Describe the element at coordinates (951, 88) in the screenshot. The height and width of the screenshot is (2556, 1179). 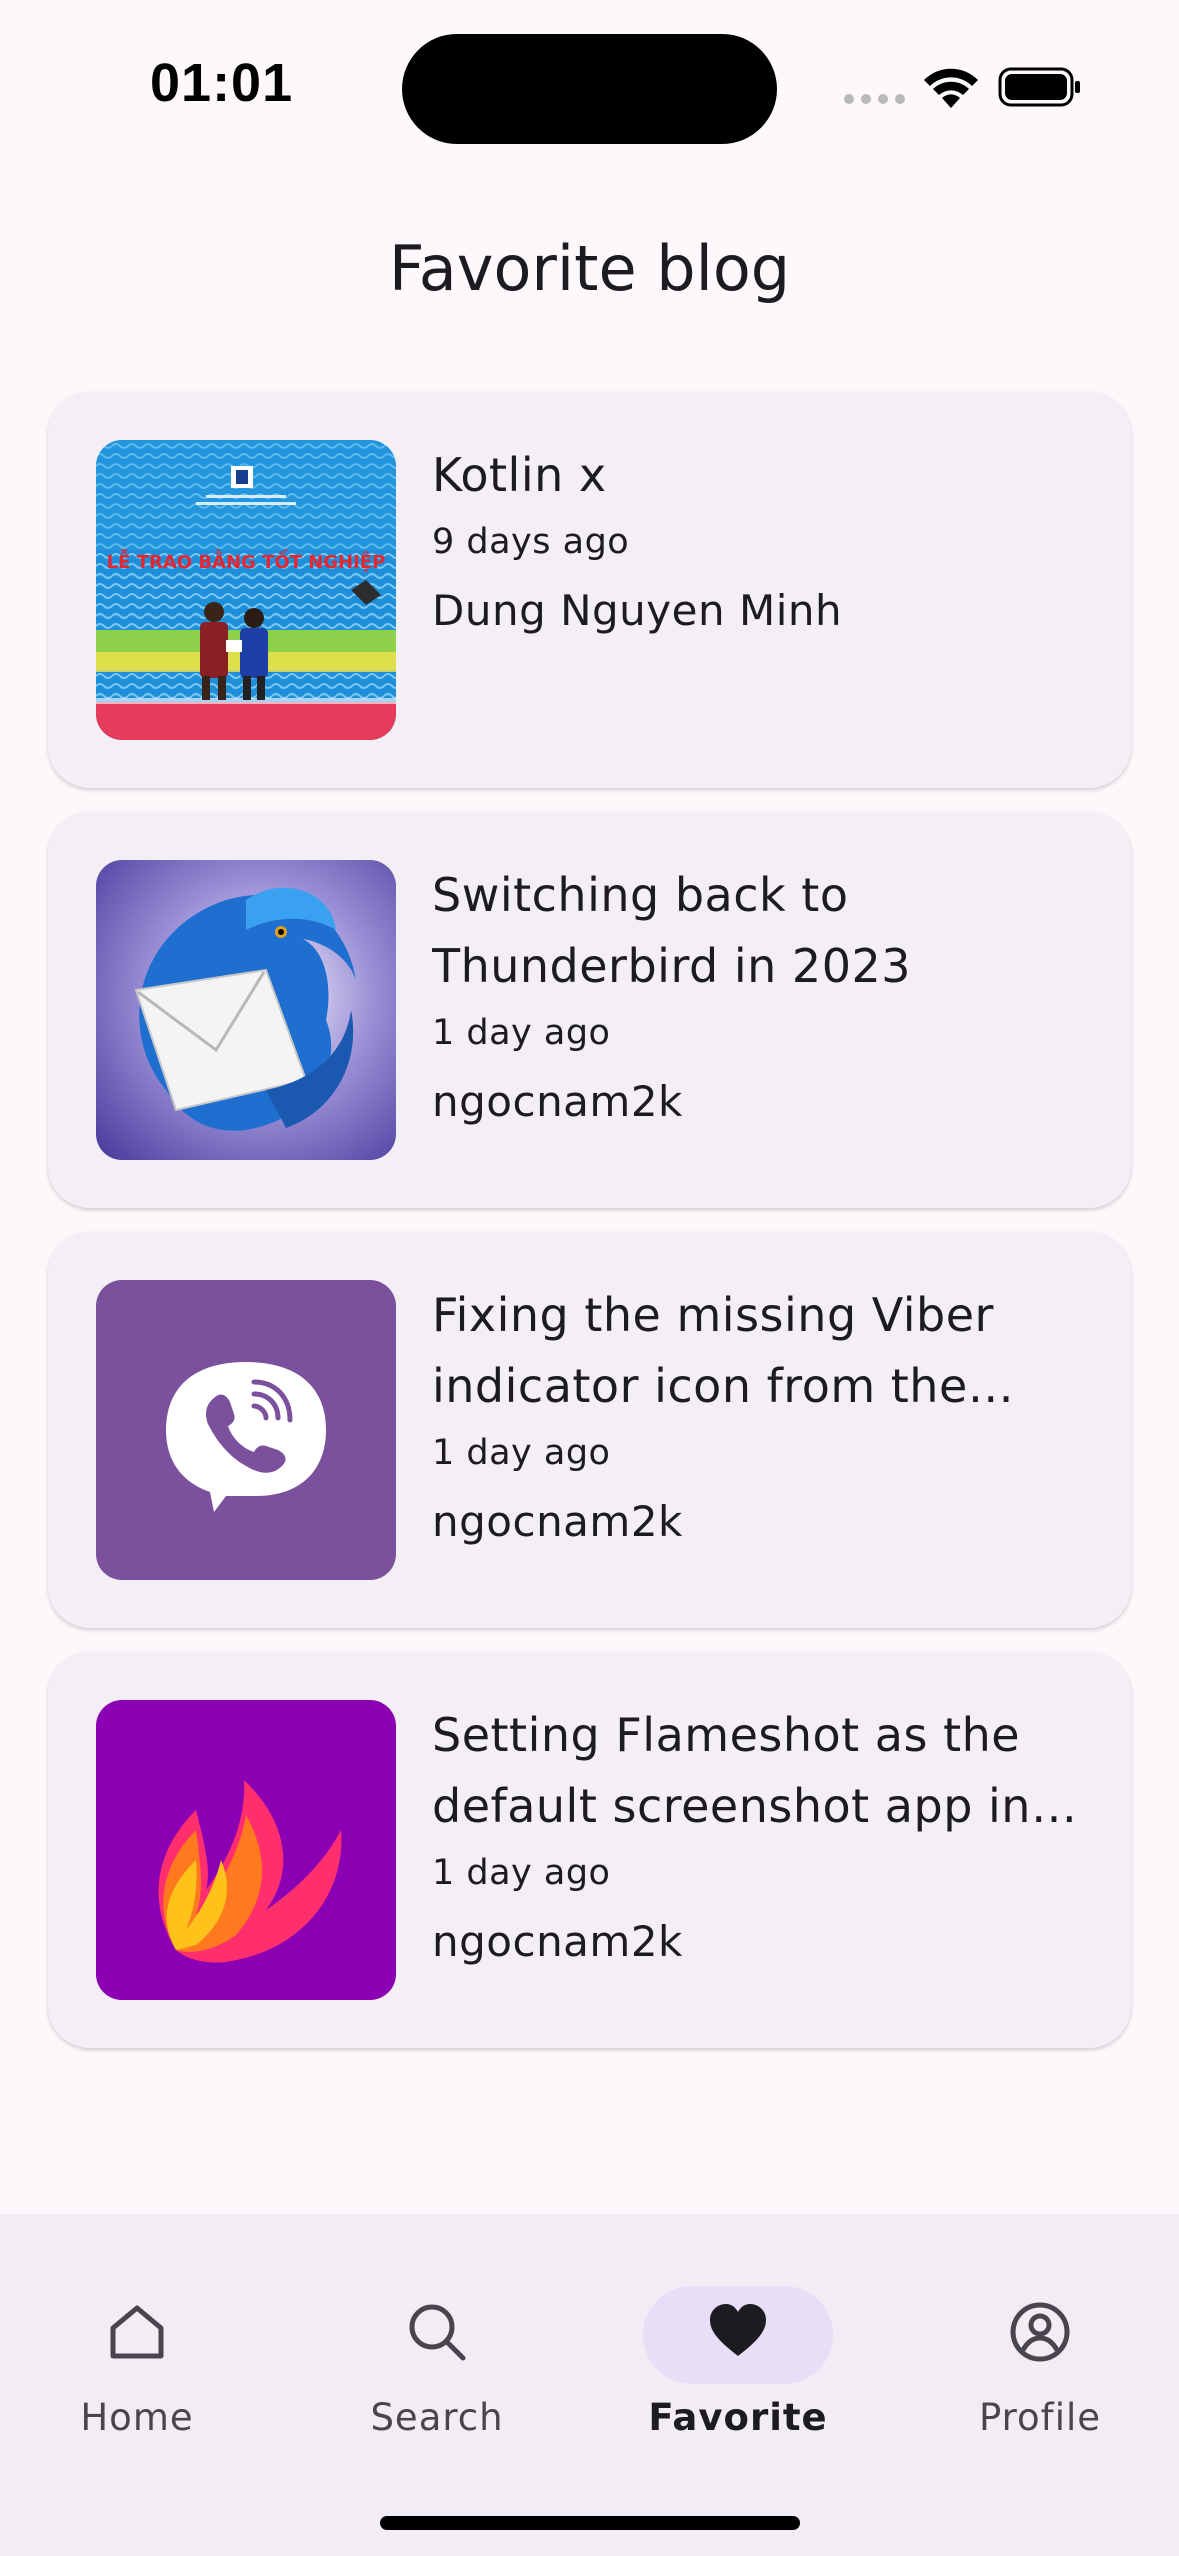
I see `wifi-icon` at that location.